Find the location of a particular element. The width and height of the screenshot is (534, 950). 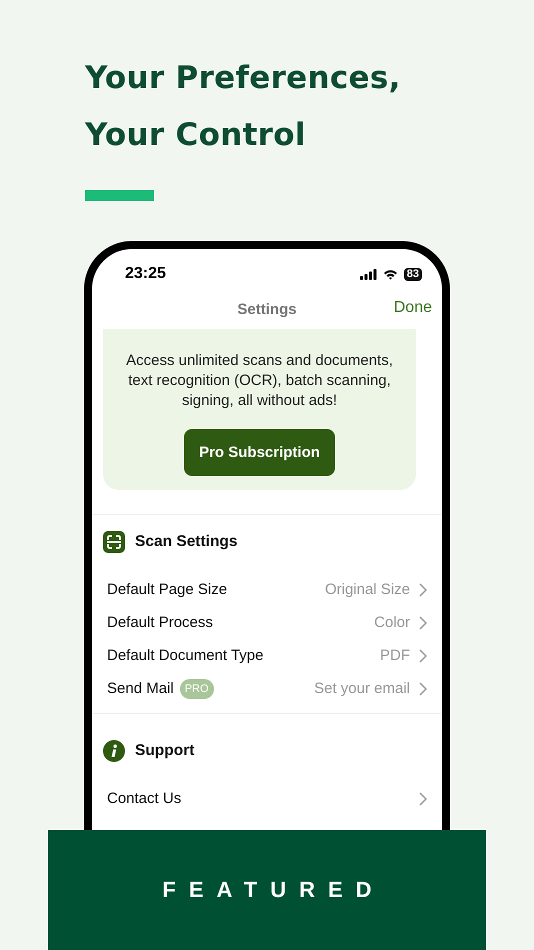

settings-row: Contact Us is located at coordinates (265, 798).